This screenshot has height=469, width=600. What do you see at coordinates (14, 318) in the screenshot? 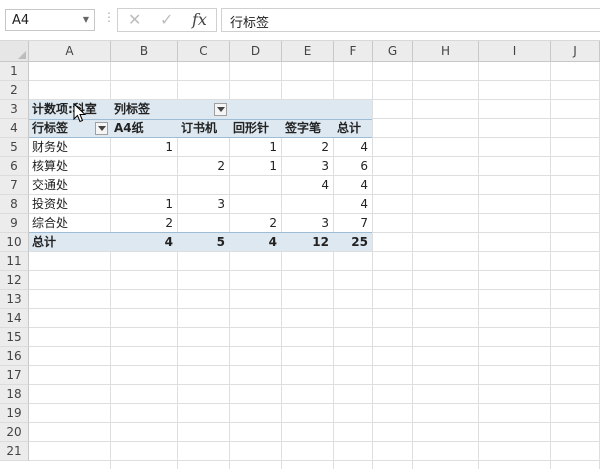
I see `row-header: 14` at bounding box center [14, 318].